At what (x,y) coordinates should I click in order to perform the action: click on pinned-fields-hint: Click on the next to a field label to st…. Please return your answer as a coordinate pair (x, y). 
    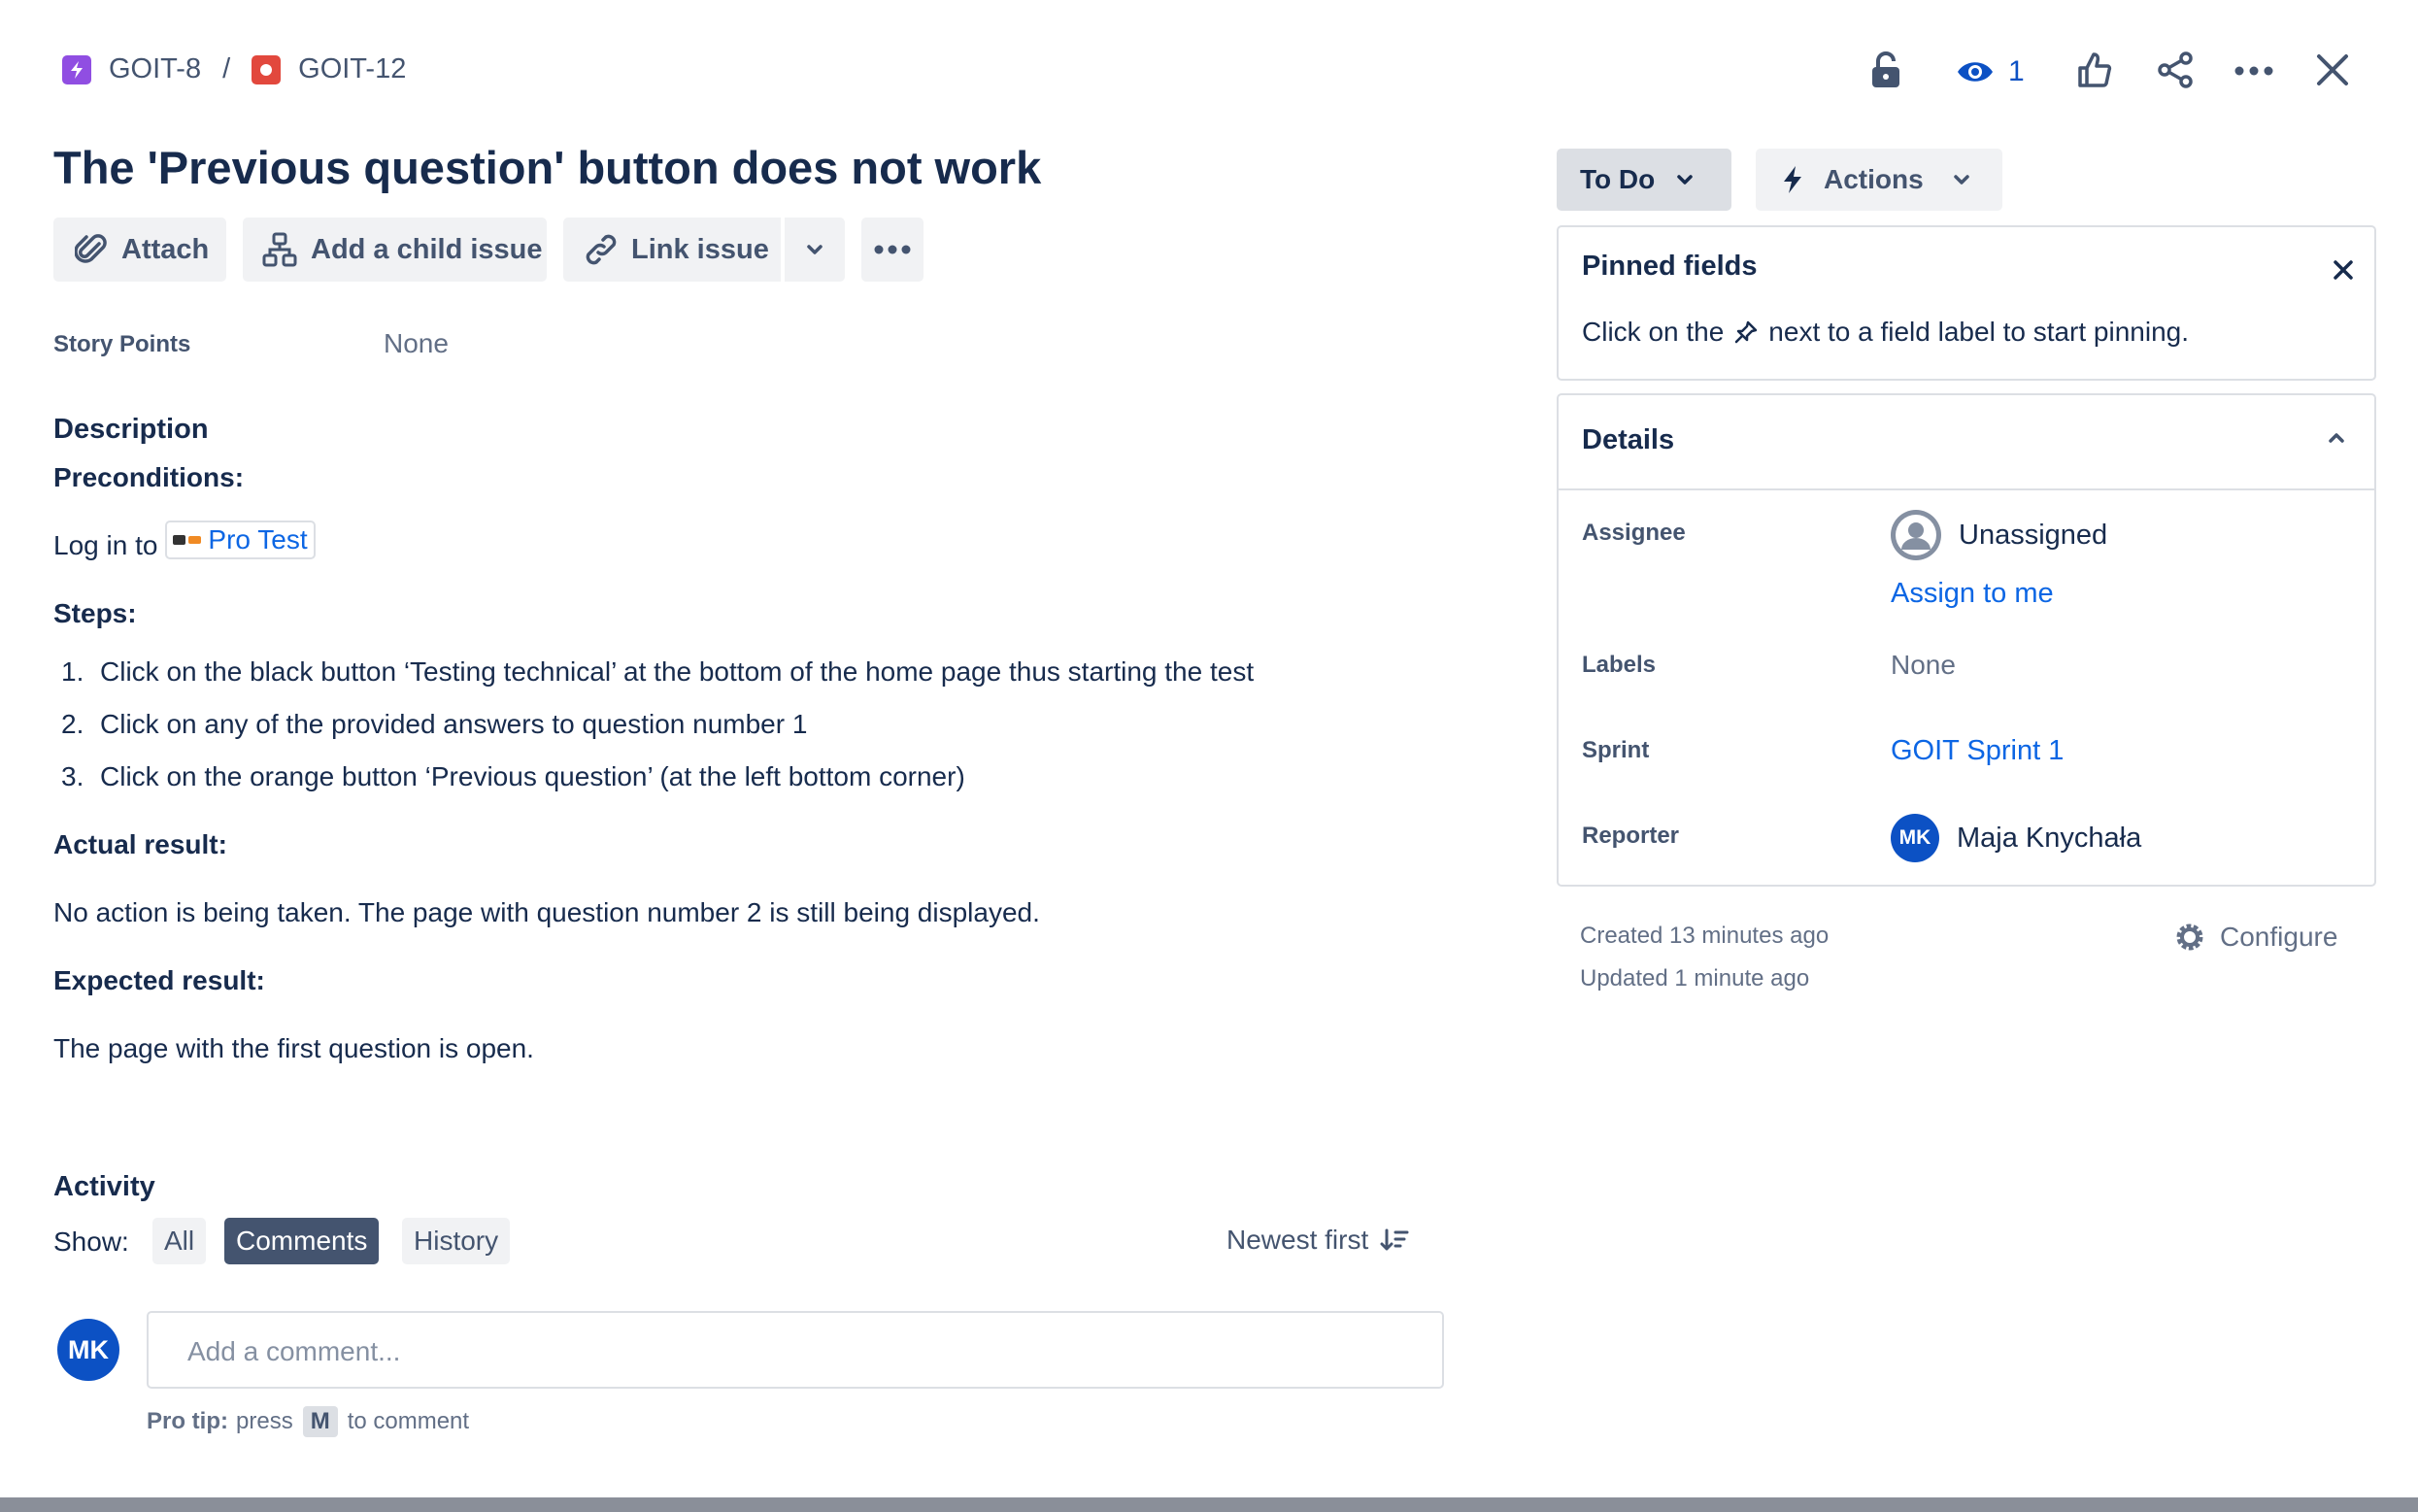
    Looking at the image, I should click on (1886, 332).